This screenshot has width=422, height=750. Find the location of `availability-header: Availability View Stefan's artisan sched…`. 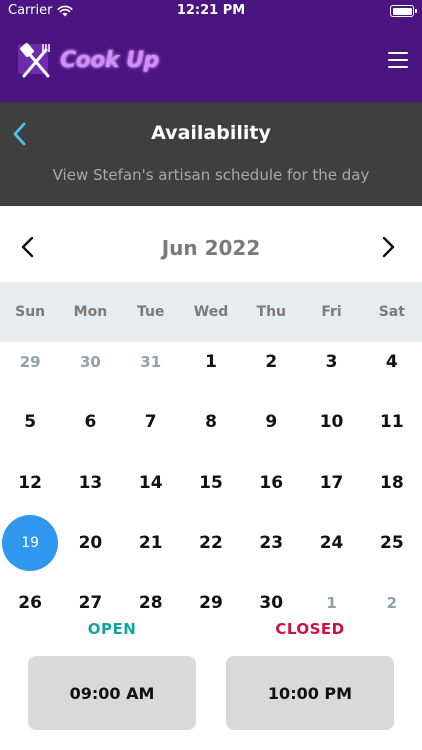

availability-header: Availability View Stefan's artisan sched… is located at coordinates (211, 154).